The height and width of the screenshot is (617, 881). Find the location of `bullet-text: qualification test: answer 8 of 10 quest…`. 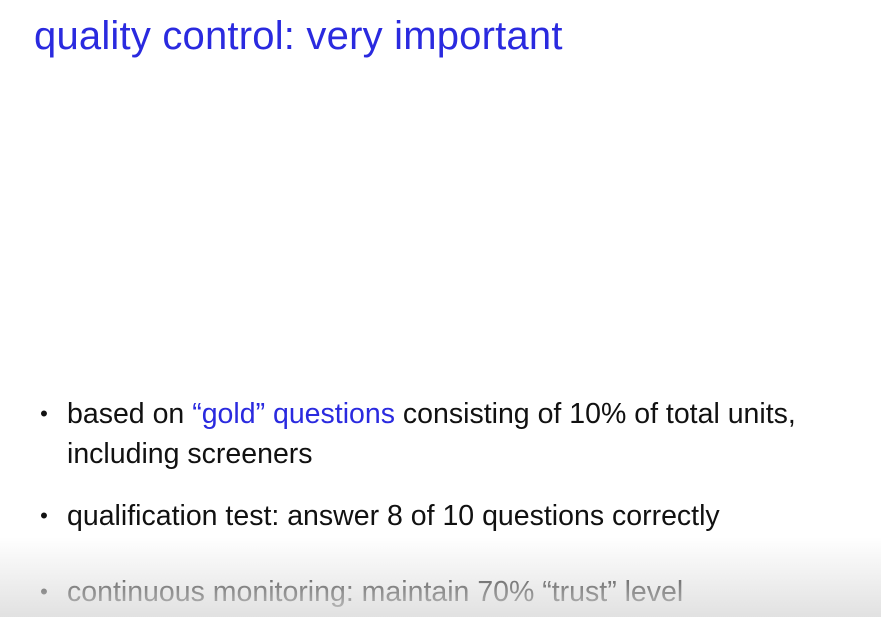

bullet-text: qualification test: answer 8 of 10 quest… is located at coordinates (393, 516).